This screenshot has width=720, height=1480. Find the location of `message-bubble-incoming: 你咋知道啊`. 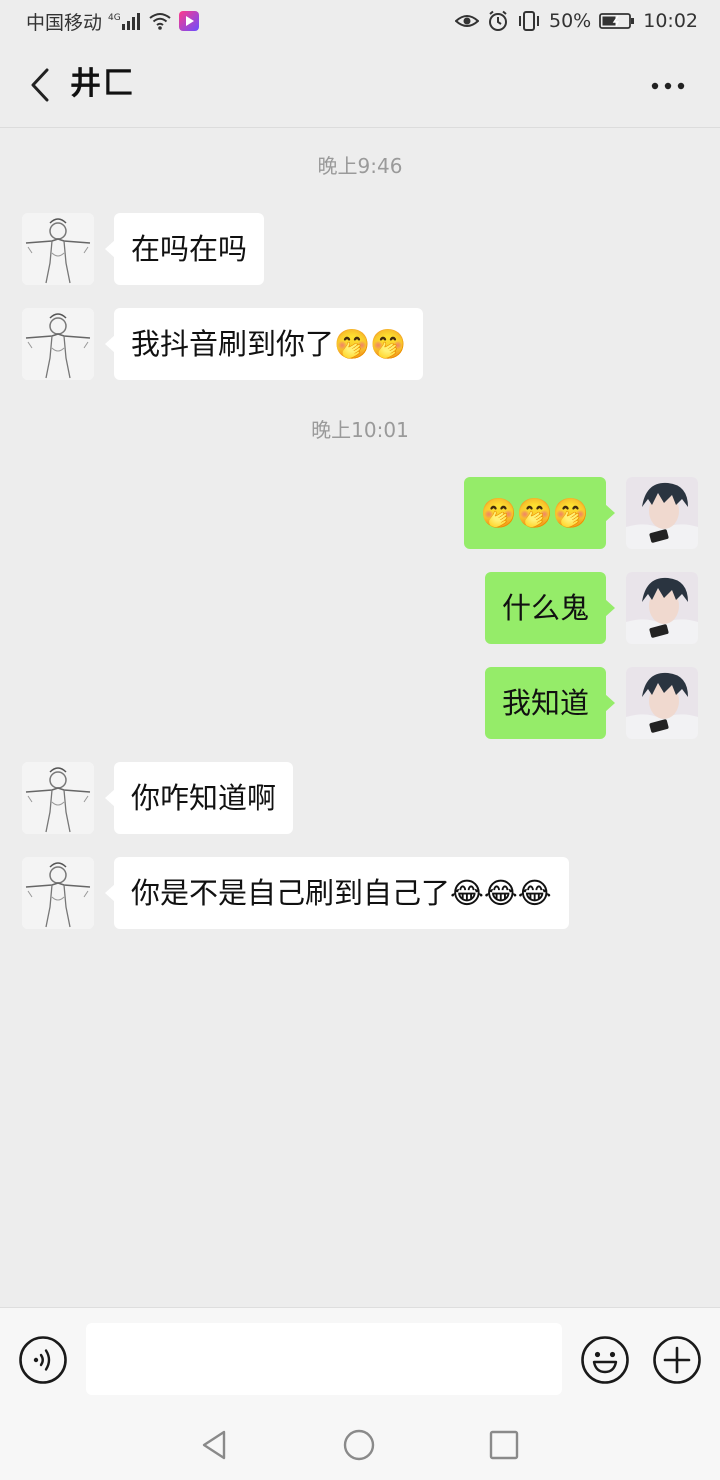

message-bubble-incoming: 你咋知道啊 is located at coordinates (199, 798).